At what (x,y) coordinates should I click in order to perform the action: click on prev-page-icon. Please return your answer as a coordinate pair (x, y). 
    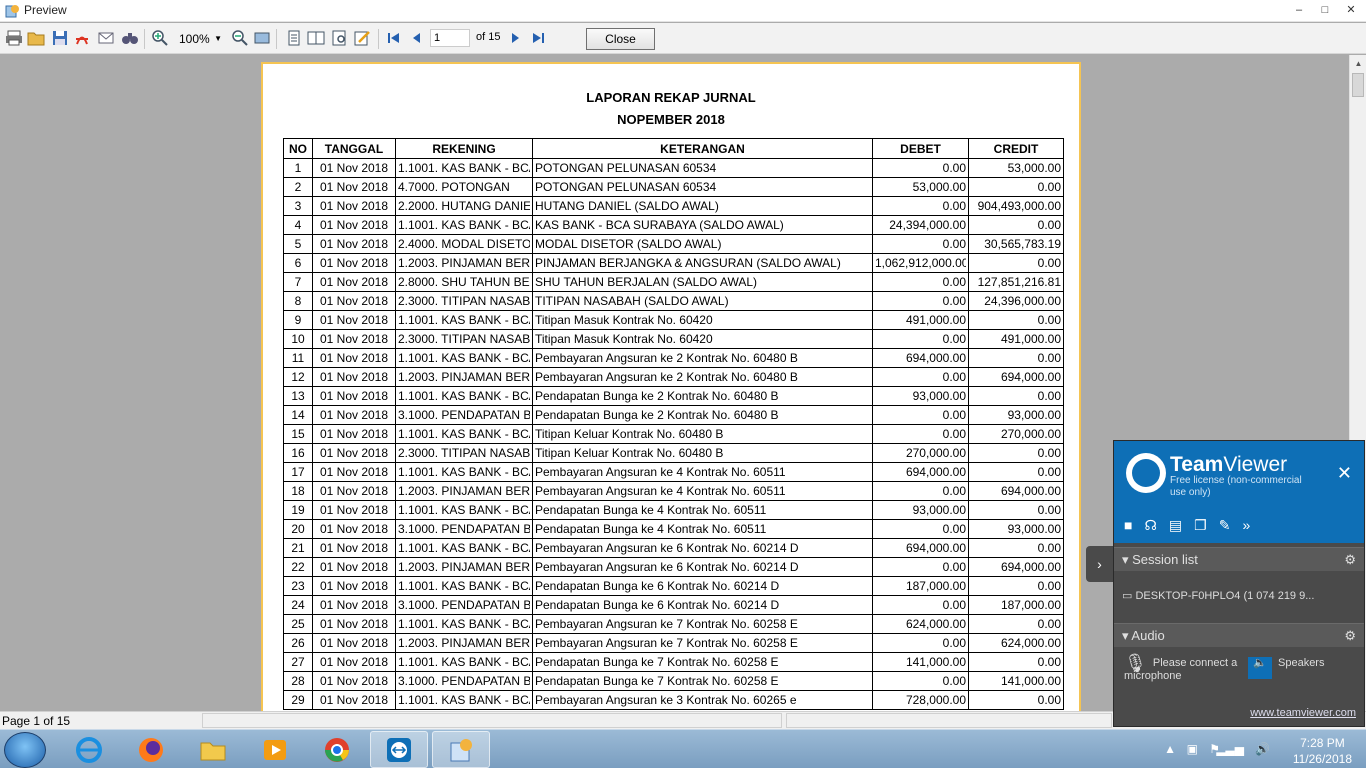
    Looking at the image, I should click on (416, 38).